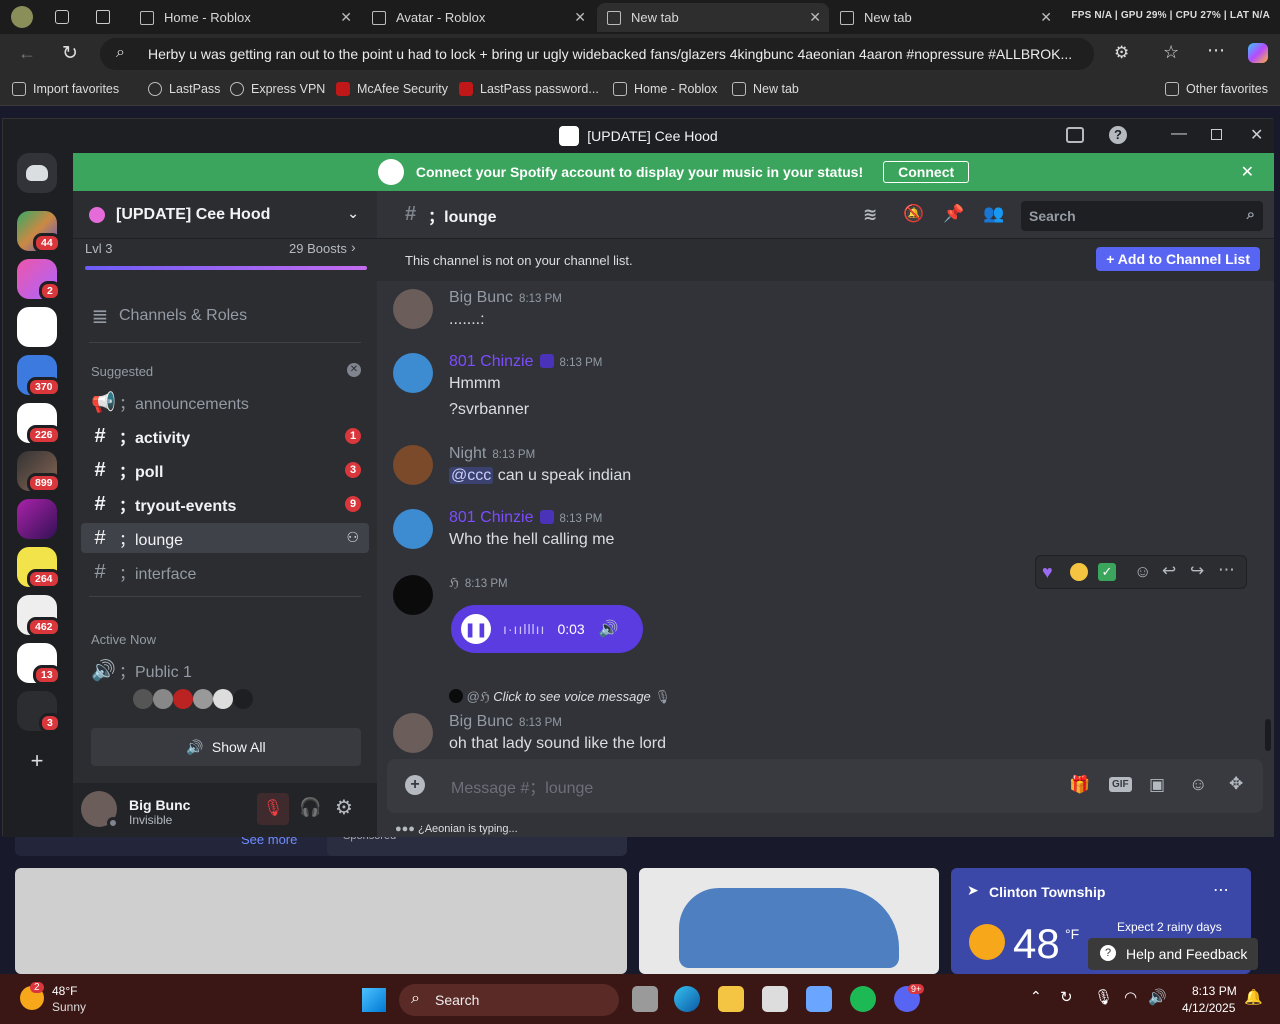  What do you see at coordinates (478, 583) in the screenshot?
I see `message-author: ℌ 8:13 PM` at bounding box center [478, 583].